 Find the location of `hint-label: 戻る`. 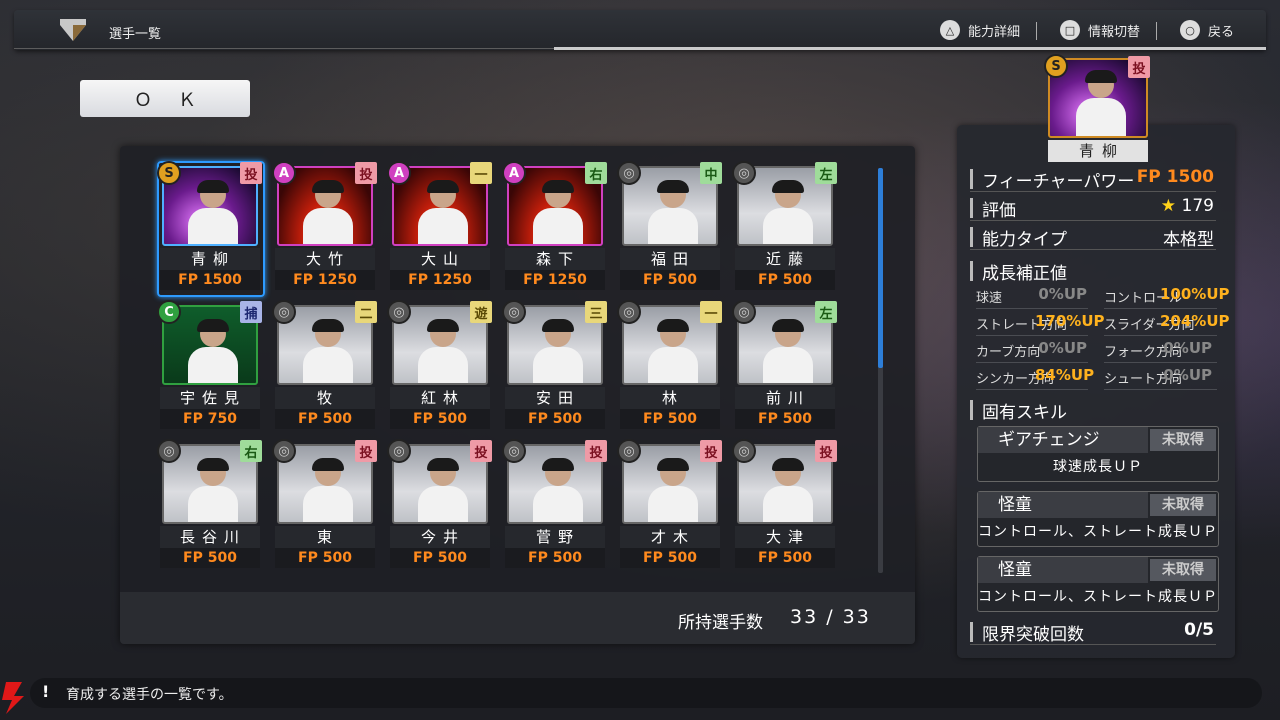

hint-label: 戻る is located at coordinates (1221, 32).